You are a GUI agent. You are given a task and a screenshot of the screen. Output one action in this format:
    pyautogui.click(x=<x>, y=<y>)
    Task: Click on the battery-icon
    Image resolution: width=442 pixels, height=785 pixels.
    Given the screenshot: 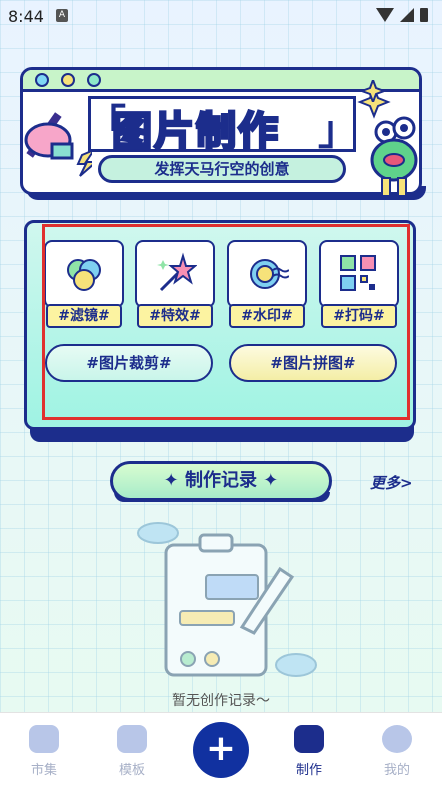 What is the action you would take?
    pyautogui.click(x=424, y=15)
    